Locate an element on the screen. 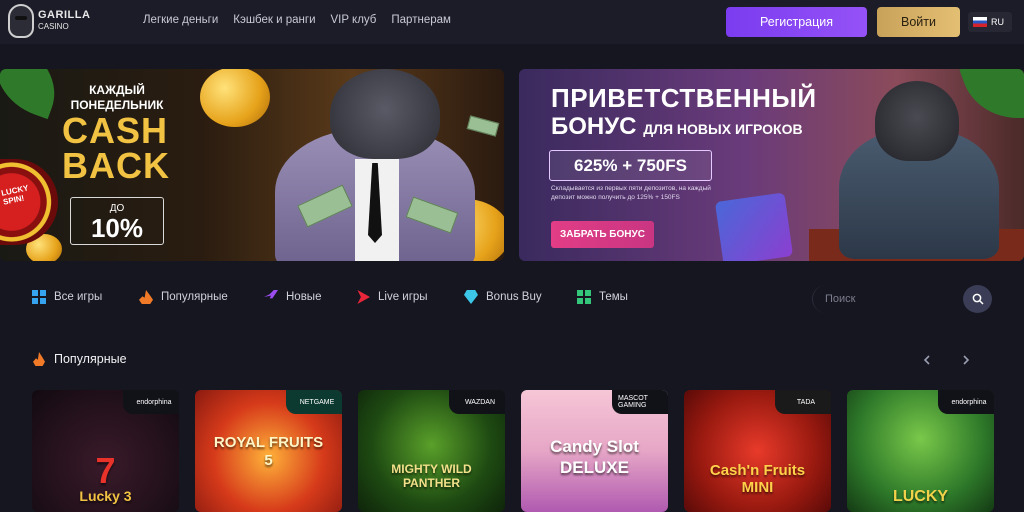  provider-badge: WAZDAN is located at coordinates (477, 402).